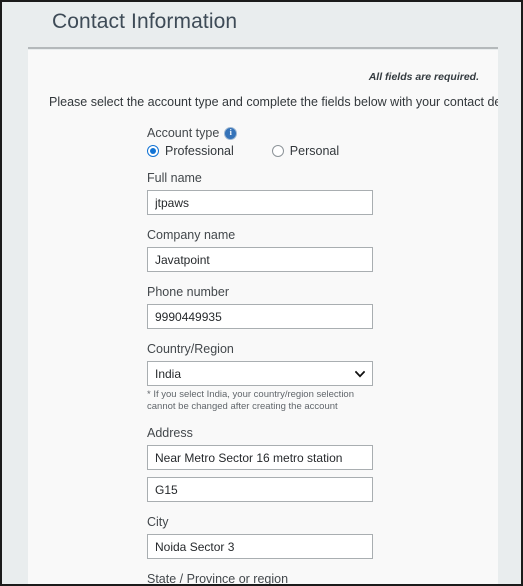 The height and width of the screenshot is (586, 523). I want to click on country-region-select, so click(260, 373).